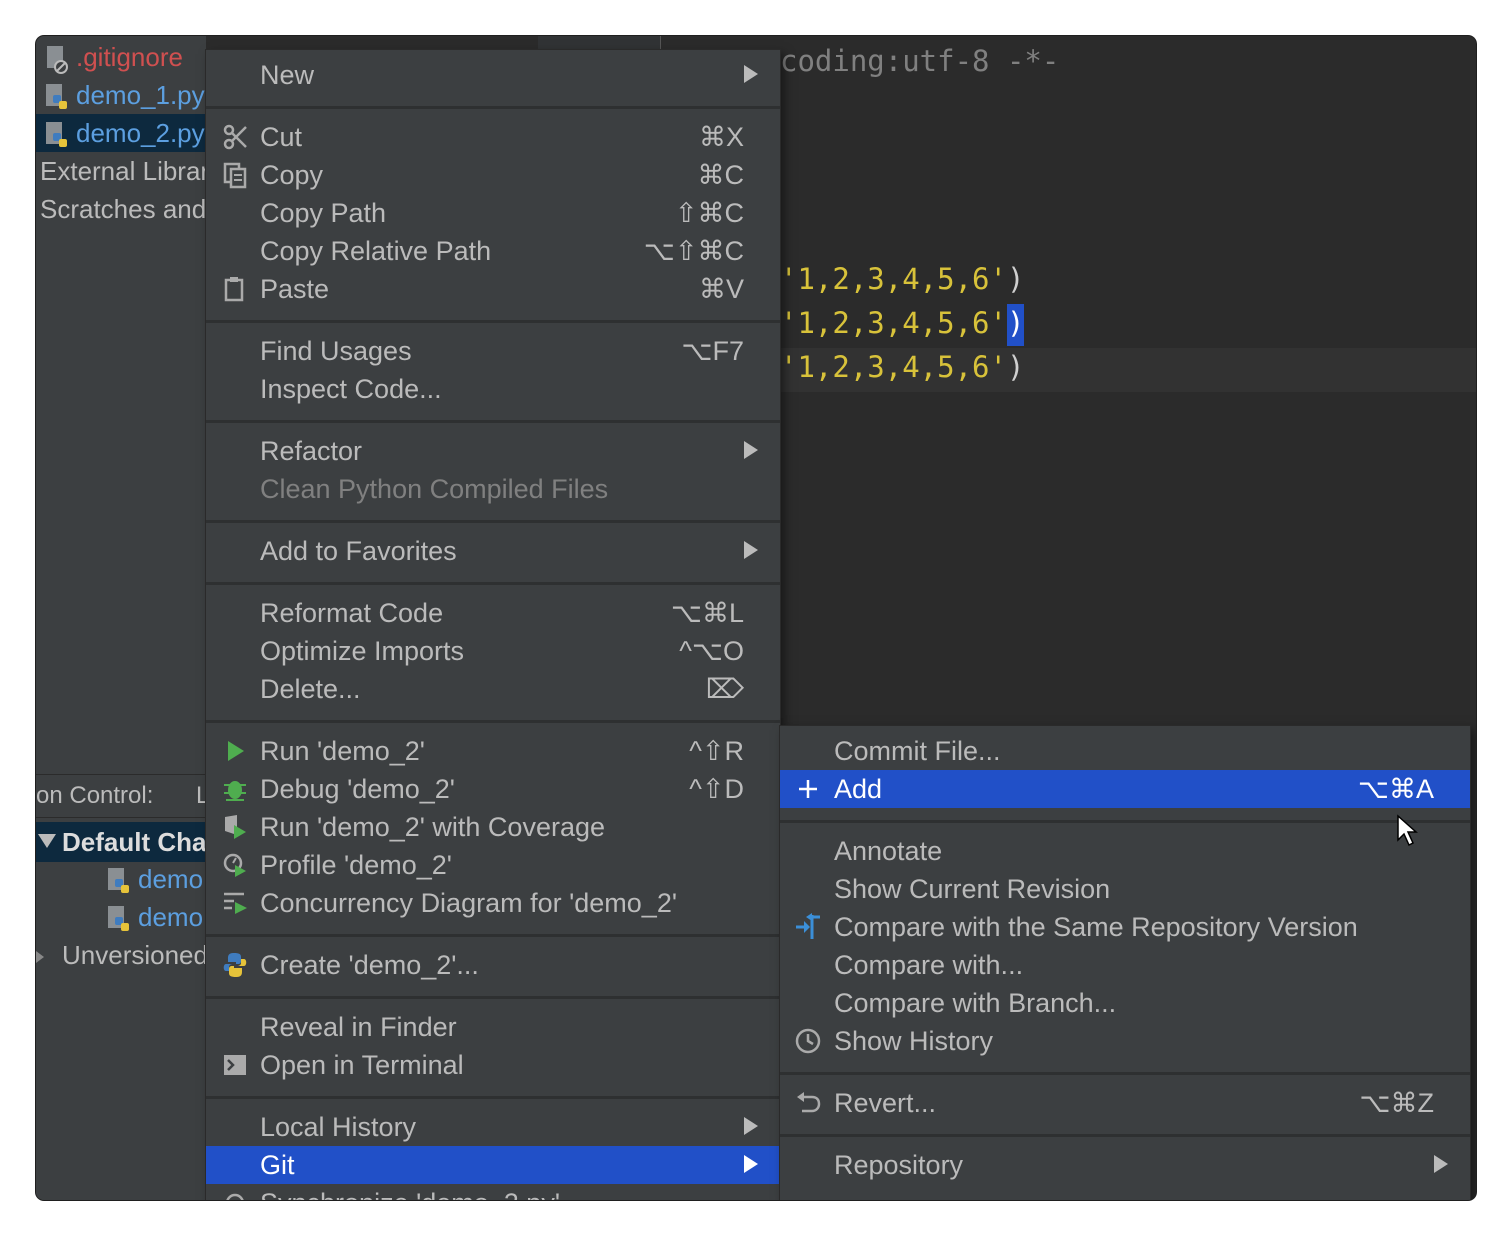 The width and height of the screenshot is (1512, 1236). I want to click on menu-label: Add to Favorites, so click(358, 551).